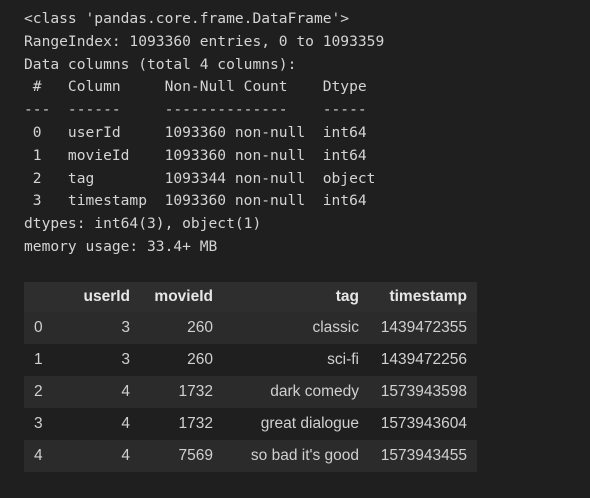 This screenshot has width=590, height=498. I want to click on column-header-movieid: movieId, so click(183, 296).